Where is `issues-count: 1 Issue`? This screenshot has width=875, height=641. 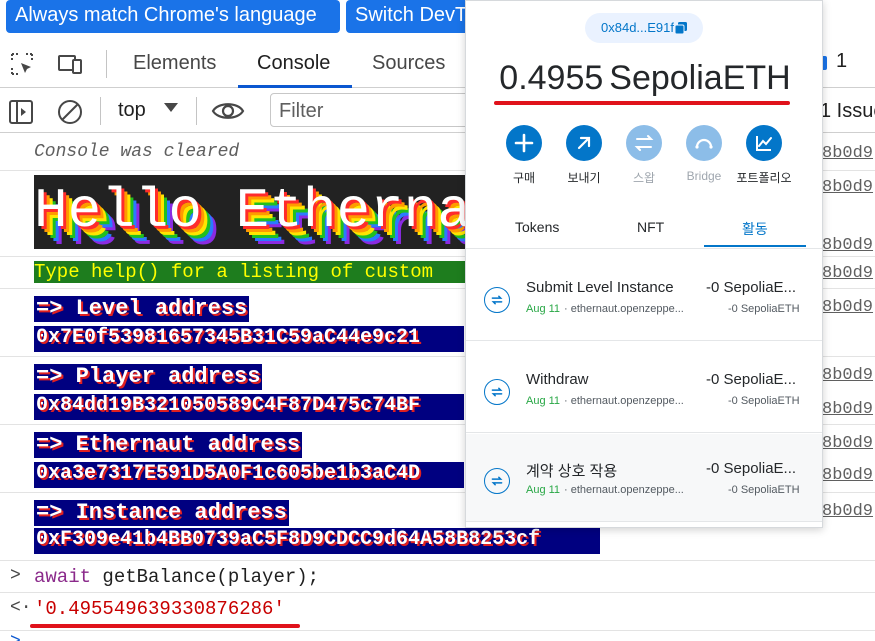
issues-count: 1 Issue is located at coordinates (847, 111).